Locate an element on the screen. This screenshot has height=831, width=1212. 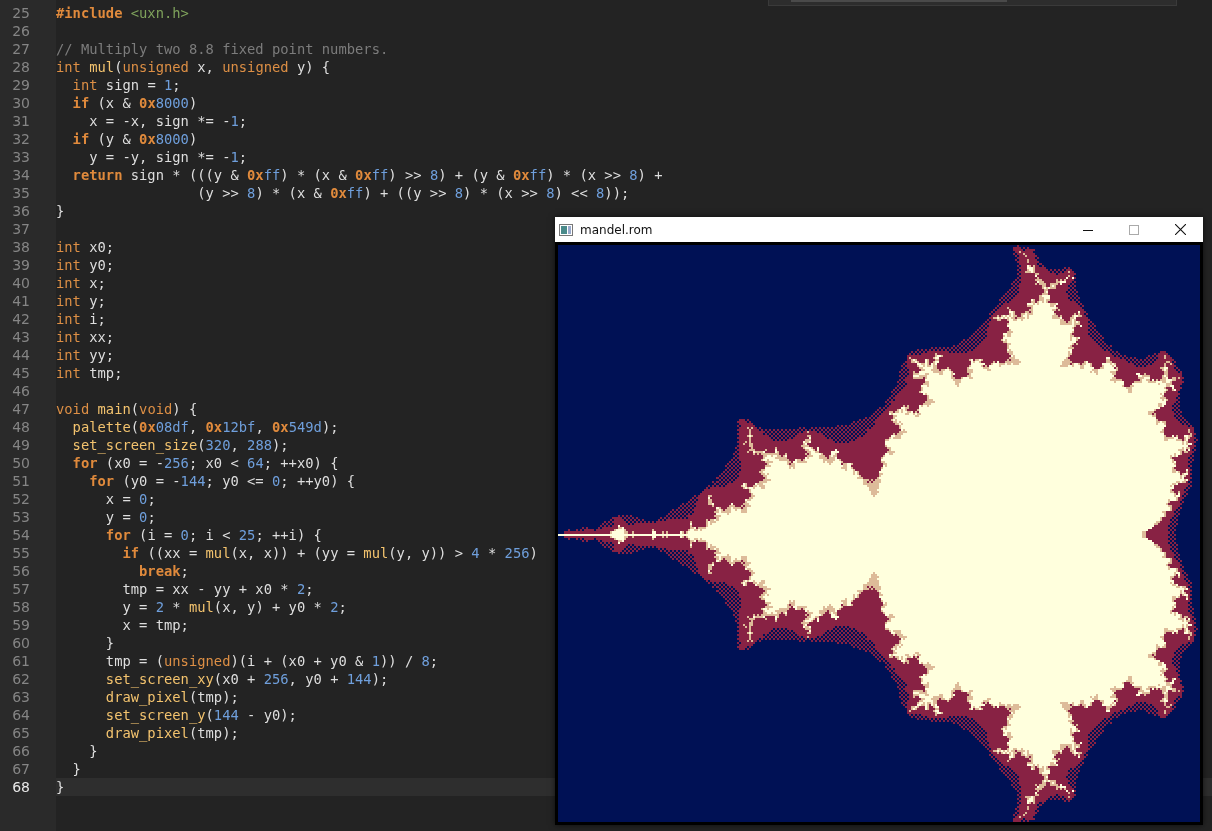
line-number: 34 is located at coordinates (21, 175).